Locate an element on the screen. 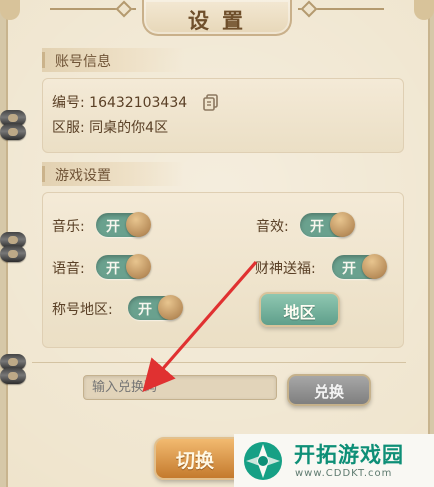  arrow-annotation-icon is located at coordinates (200, 326).